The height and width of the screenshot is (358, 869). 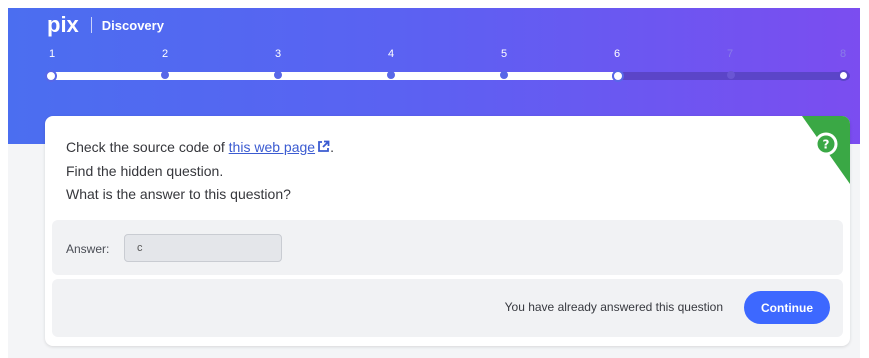 I want to click on brand: pix Discovery, so click(x=105, y=25).